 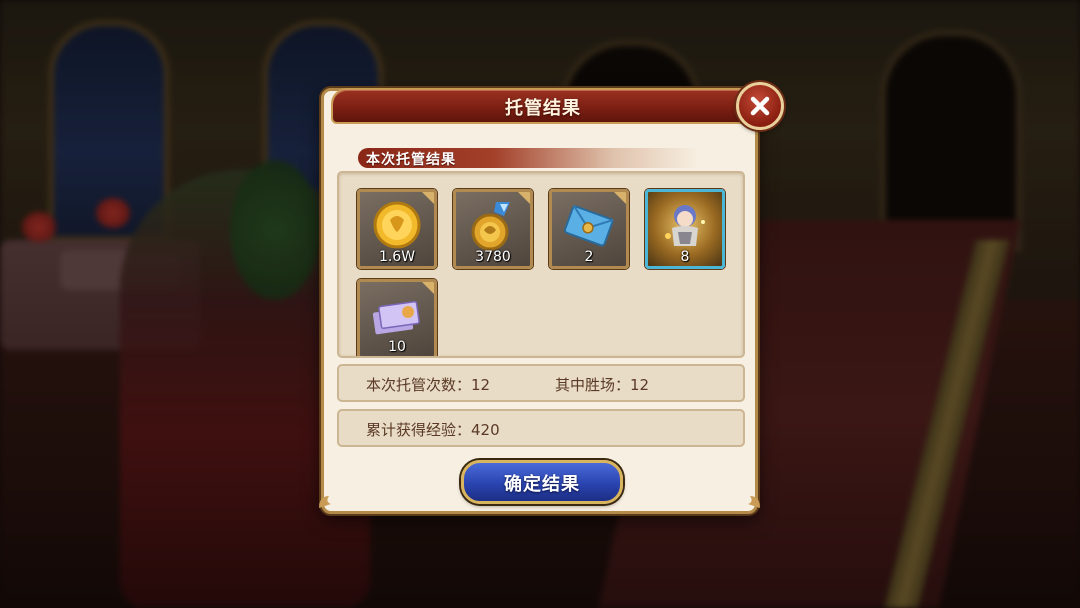 I want to click on ticket-icon, so click(x=396, y=317).